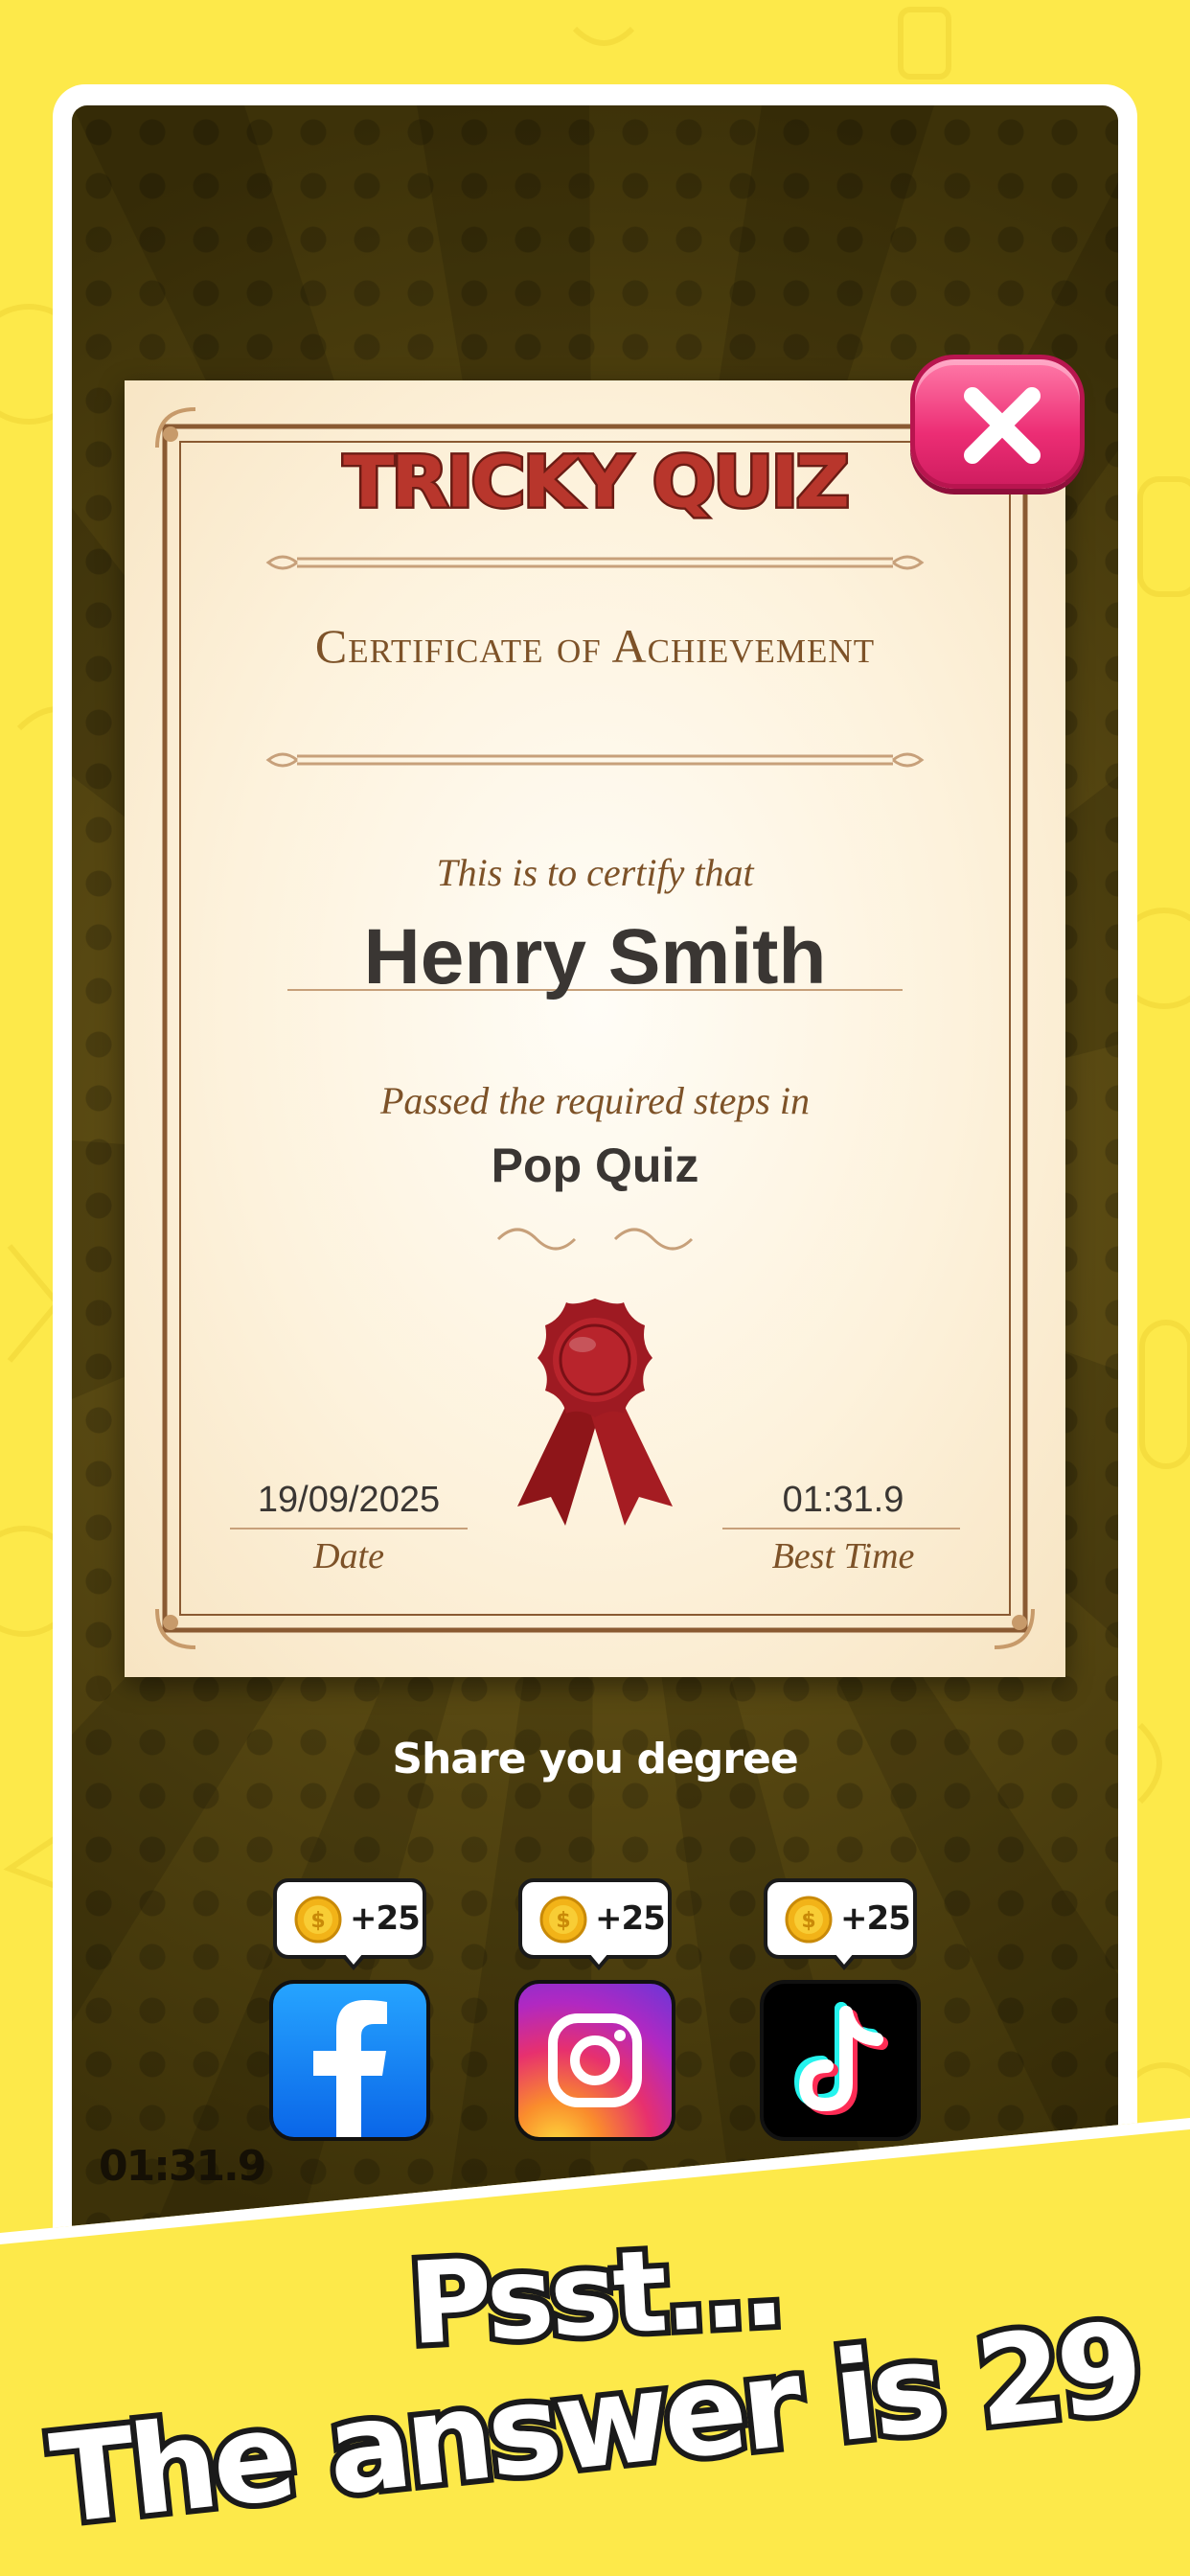 This screenshot has height=2576, width=1190. What do you see at coordinates (595, 1100) in the screenshot?
I see `passed-text: Passed the required steps in` at bounding box center [595, 1100].